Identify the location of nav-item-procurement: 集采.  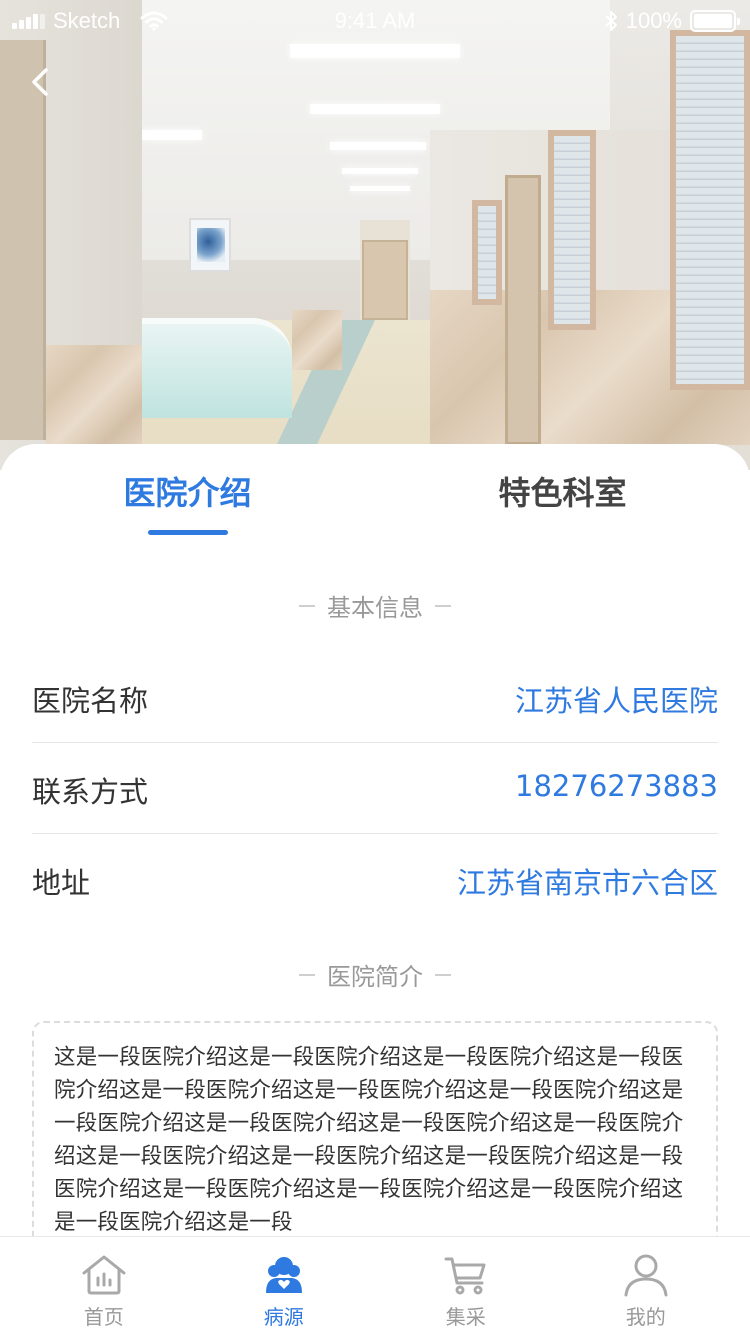
(466, 1285).